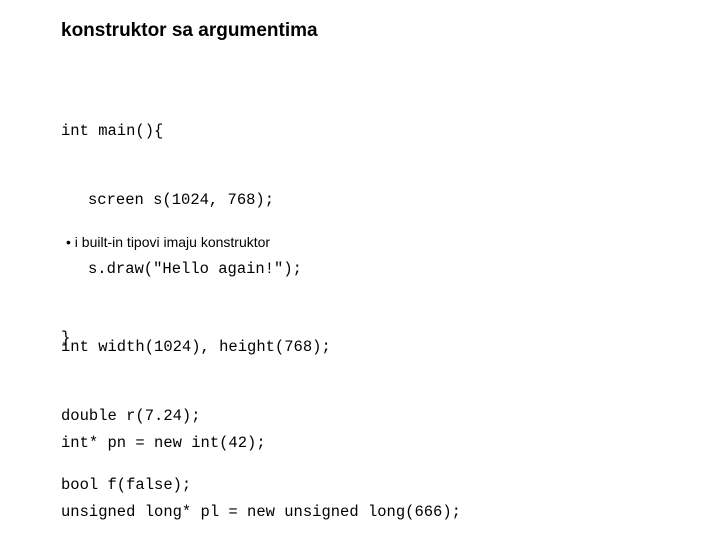 The height and width of the screenshot is (547, 720). Describe the element at coordinates (189, 30) in the screenshot. I see `slide-title: konstruktor sa argumentima` at that location.